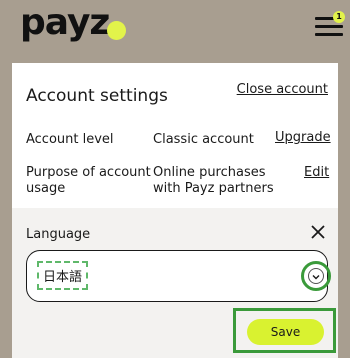  What do you see at coordinates (88, 172) in the screenshot?
I see `purpose-label-line1: Purpose of account` at bounding box center [88, 172].